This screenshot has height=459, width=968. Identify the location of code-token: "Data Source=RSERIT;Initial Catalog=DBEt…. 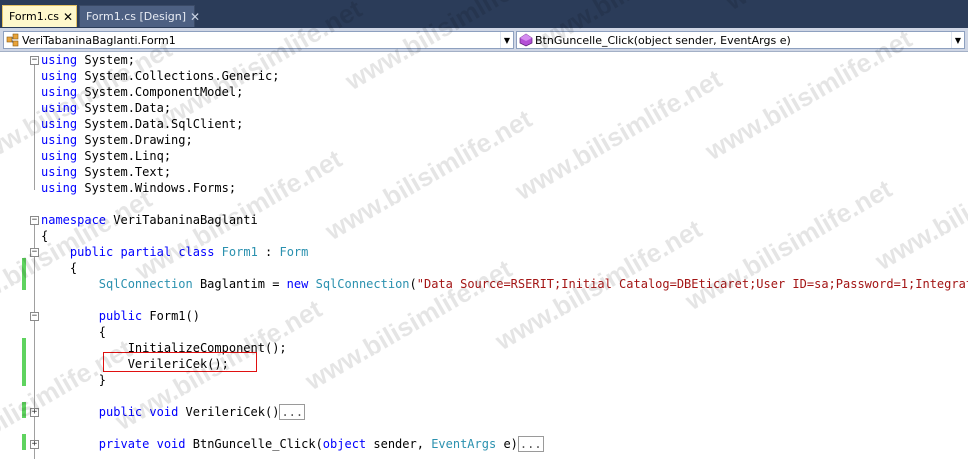
(692, 284).